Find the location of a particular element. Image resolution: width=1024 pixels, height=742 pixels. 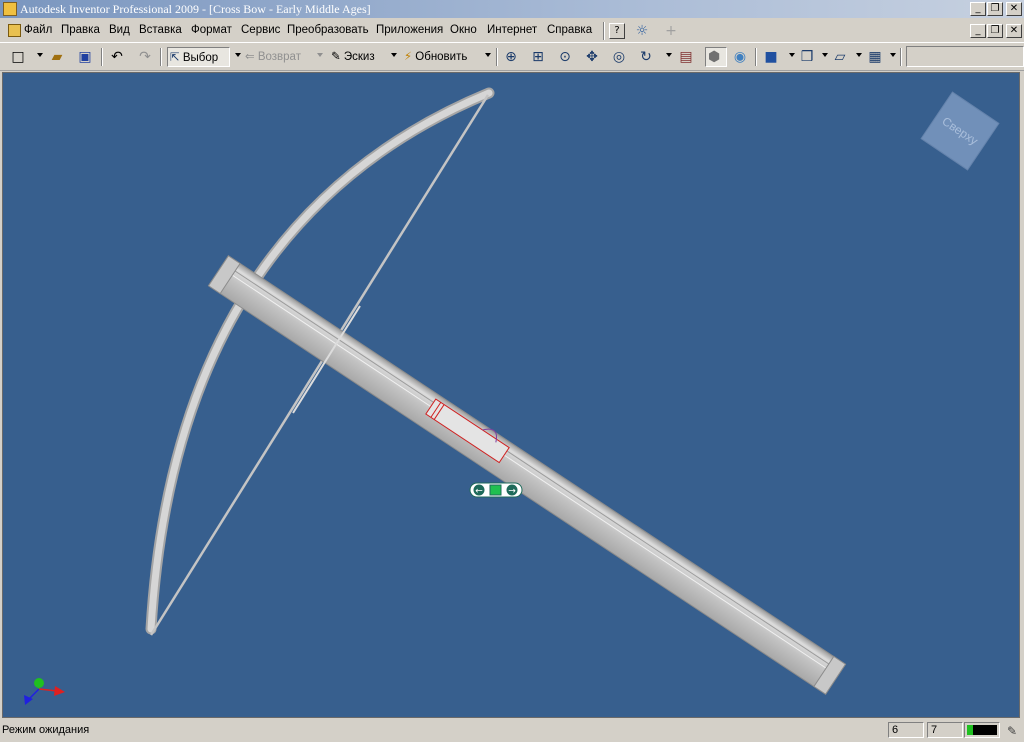

menu-insert: Вставка is located at coordinates (160, 30).